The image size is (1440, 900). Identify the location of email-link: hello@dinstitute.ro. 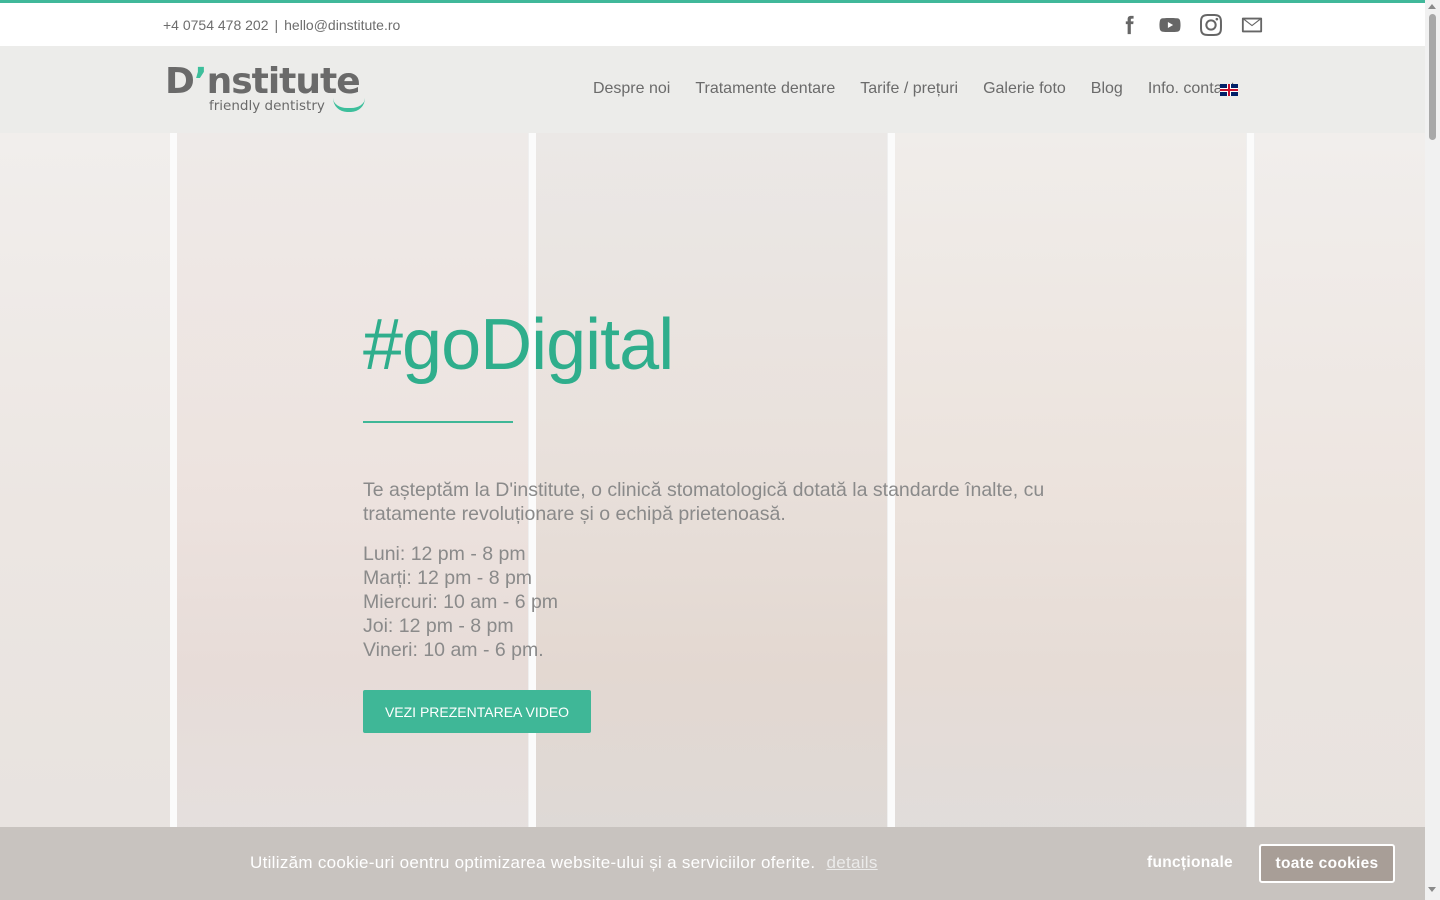
(342, 25).